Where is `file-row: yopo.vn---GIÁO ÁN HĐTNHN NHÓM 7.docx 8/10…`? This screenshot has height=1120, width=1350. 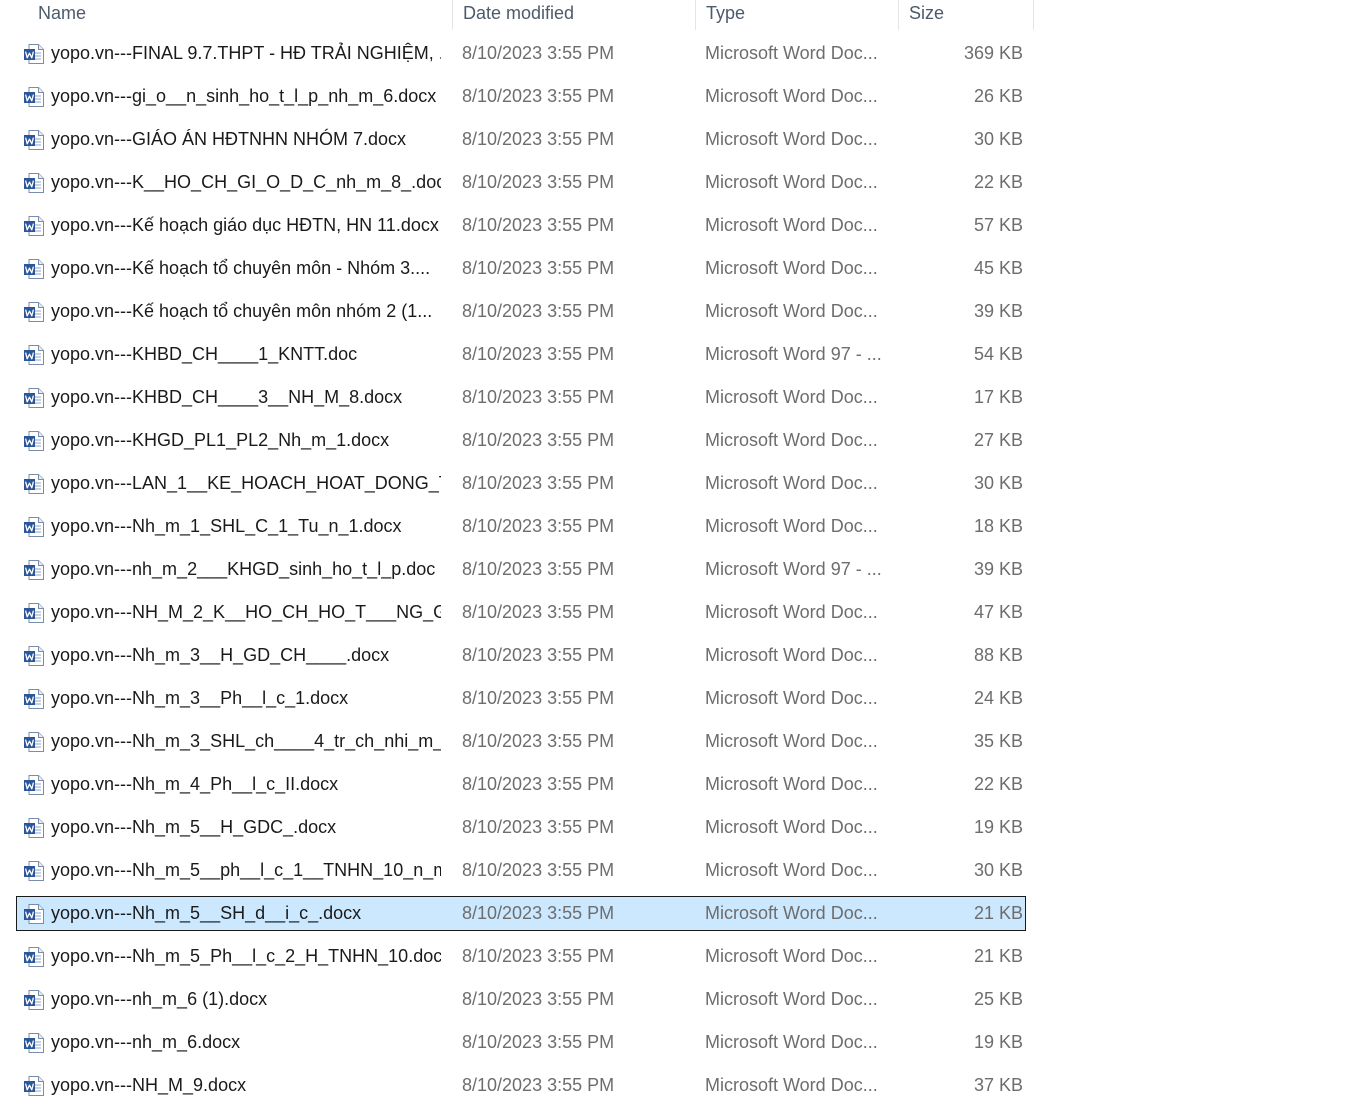
file-row: yopo.vn---GIÁO ÁN HĐTNHN NHÓM 7.docx 8/10… is located at coordinates (521, 139).